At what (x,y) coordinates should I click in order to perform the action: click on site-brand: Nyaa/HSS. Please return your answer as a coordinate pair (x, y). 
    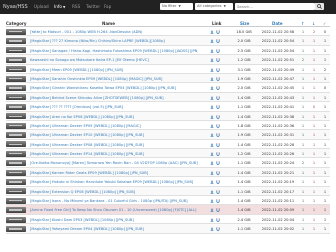
    Looking at the image, I should click on (15, 7).